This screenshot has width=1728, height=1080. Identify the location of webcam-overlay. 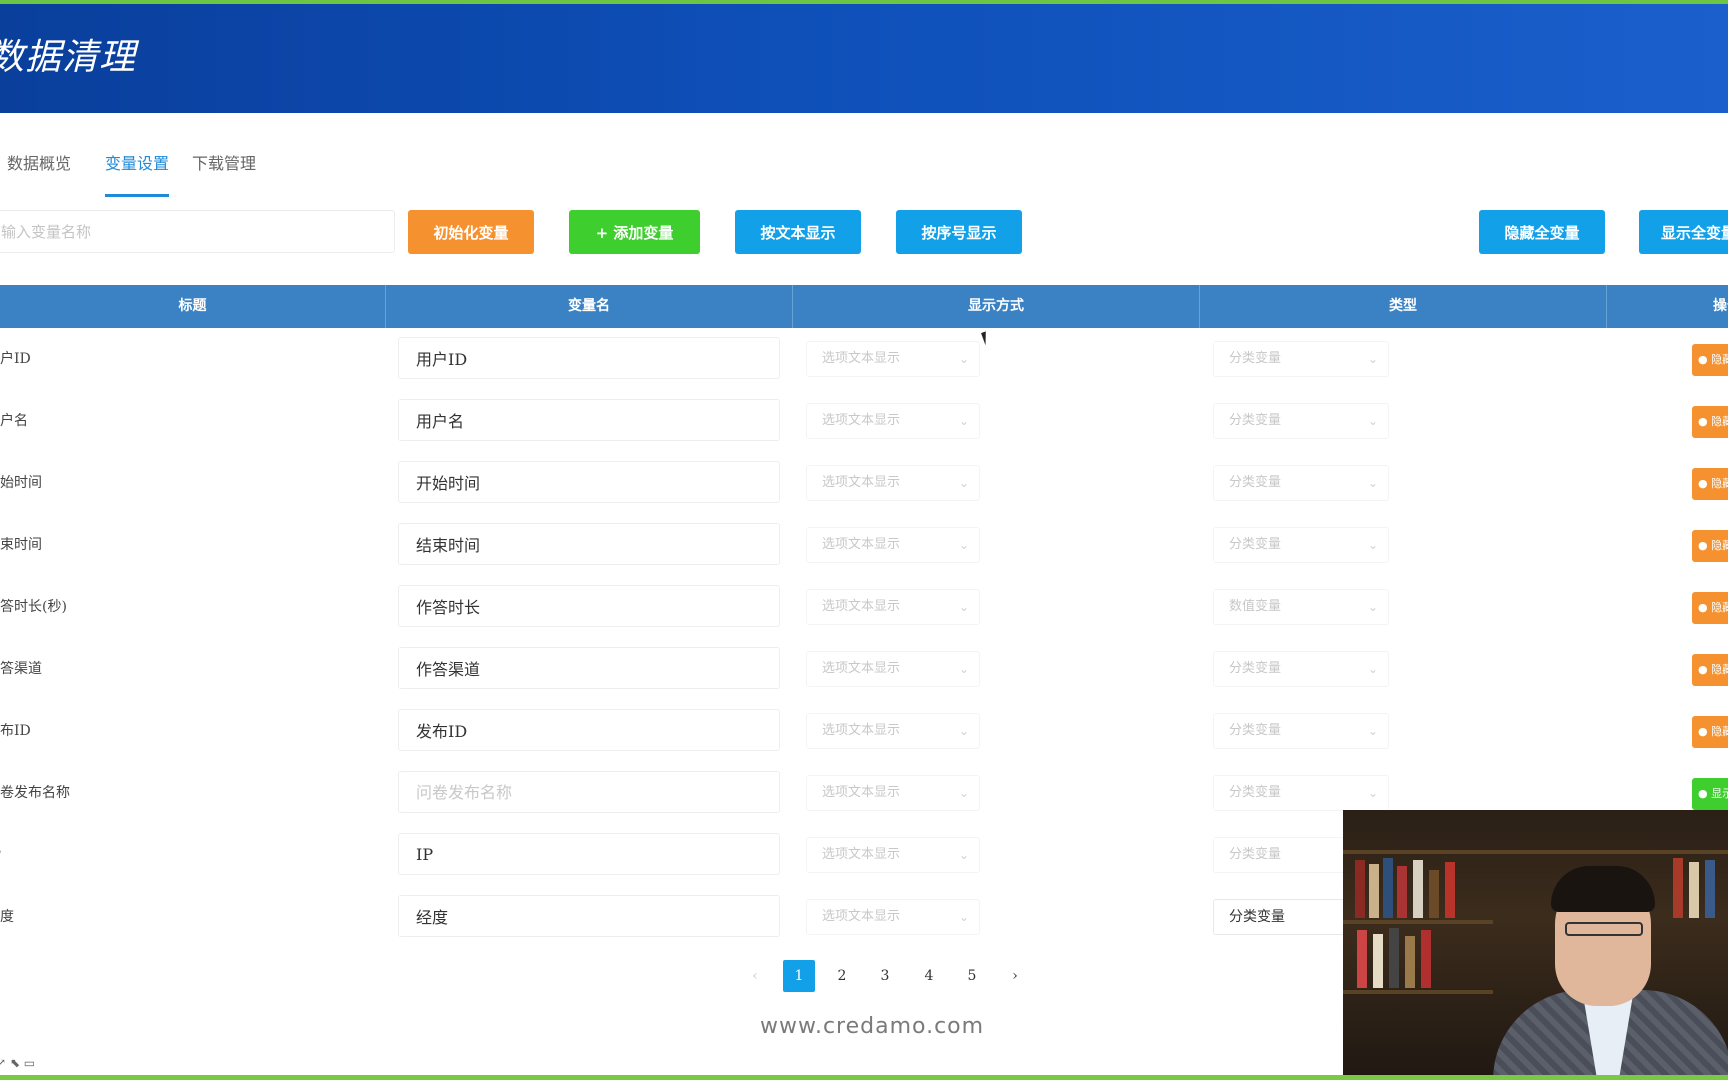
(1535, 945).